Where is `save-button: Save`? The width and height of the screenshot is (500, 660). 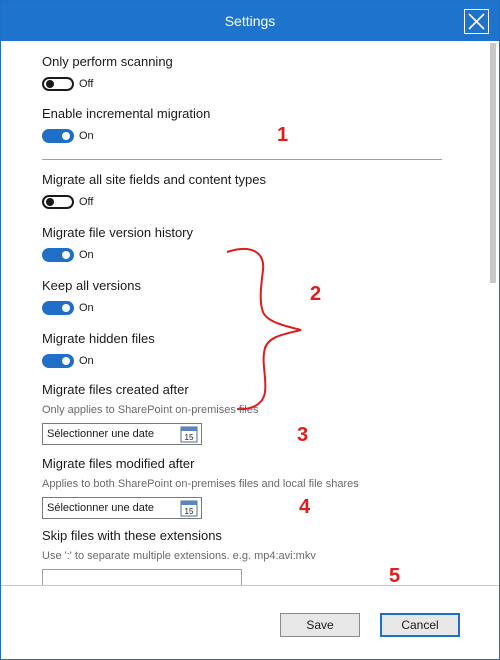
save-button: Save is located at coordinates (320, 625).